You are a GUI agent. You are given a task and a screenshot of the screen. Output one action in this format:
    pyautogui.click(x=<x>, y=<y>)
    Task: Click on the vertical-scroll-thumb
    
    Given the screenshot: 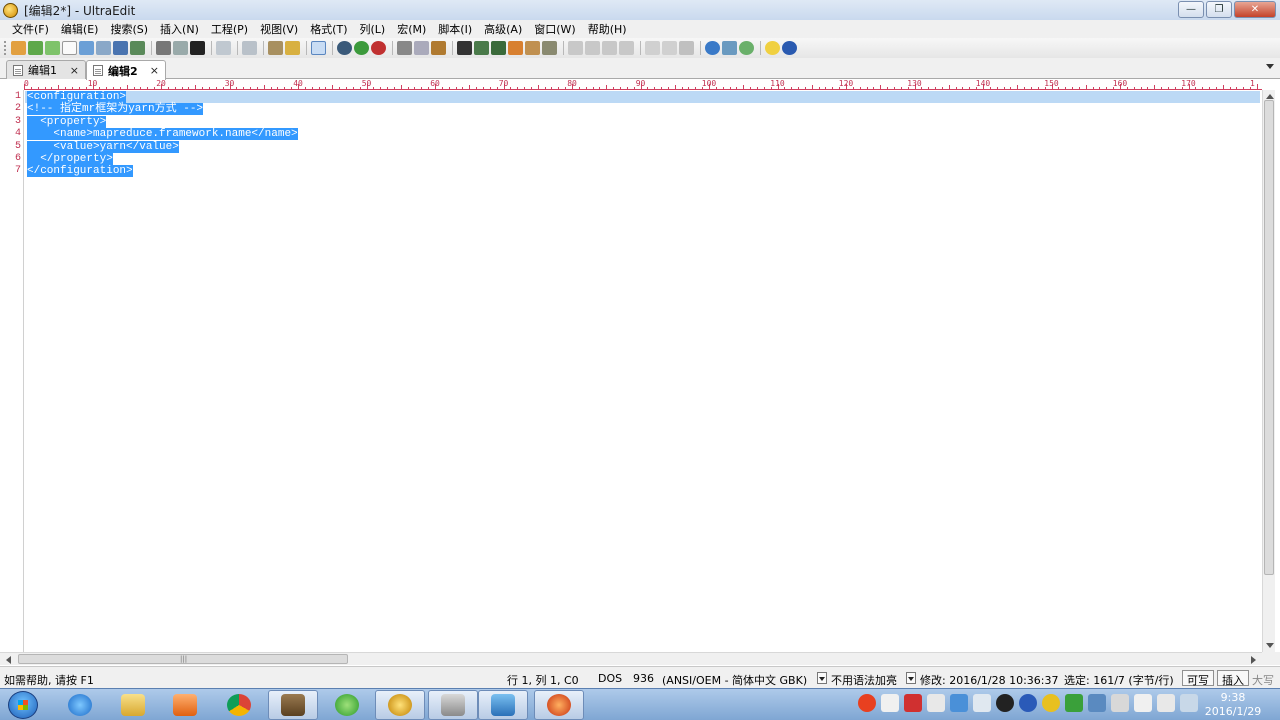 What is the action you would take?
    pyautogui.click(x=1269, y=337)
    